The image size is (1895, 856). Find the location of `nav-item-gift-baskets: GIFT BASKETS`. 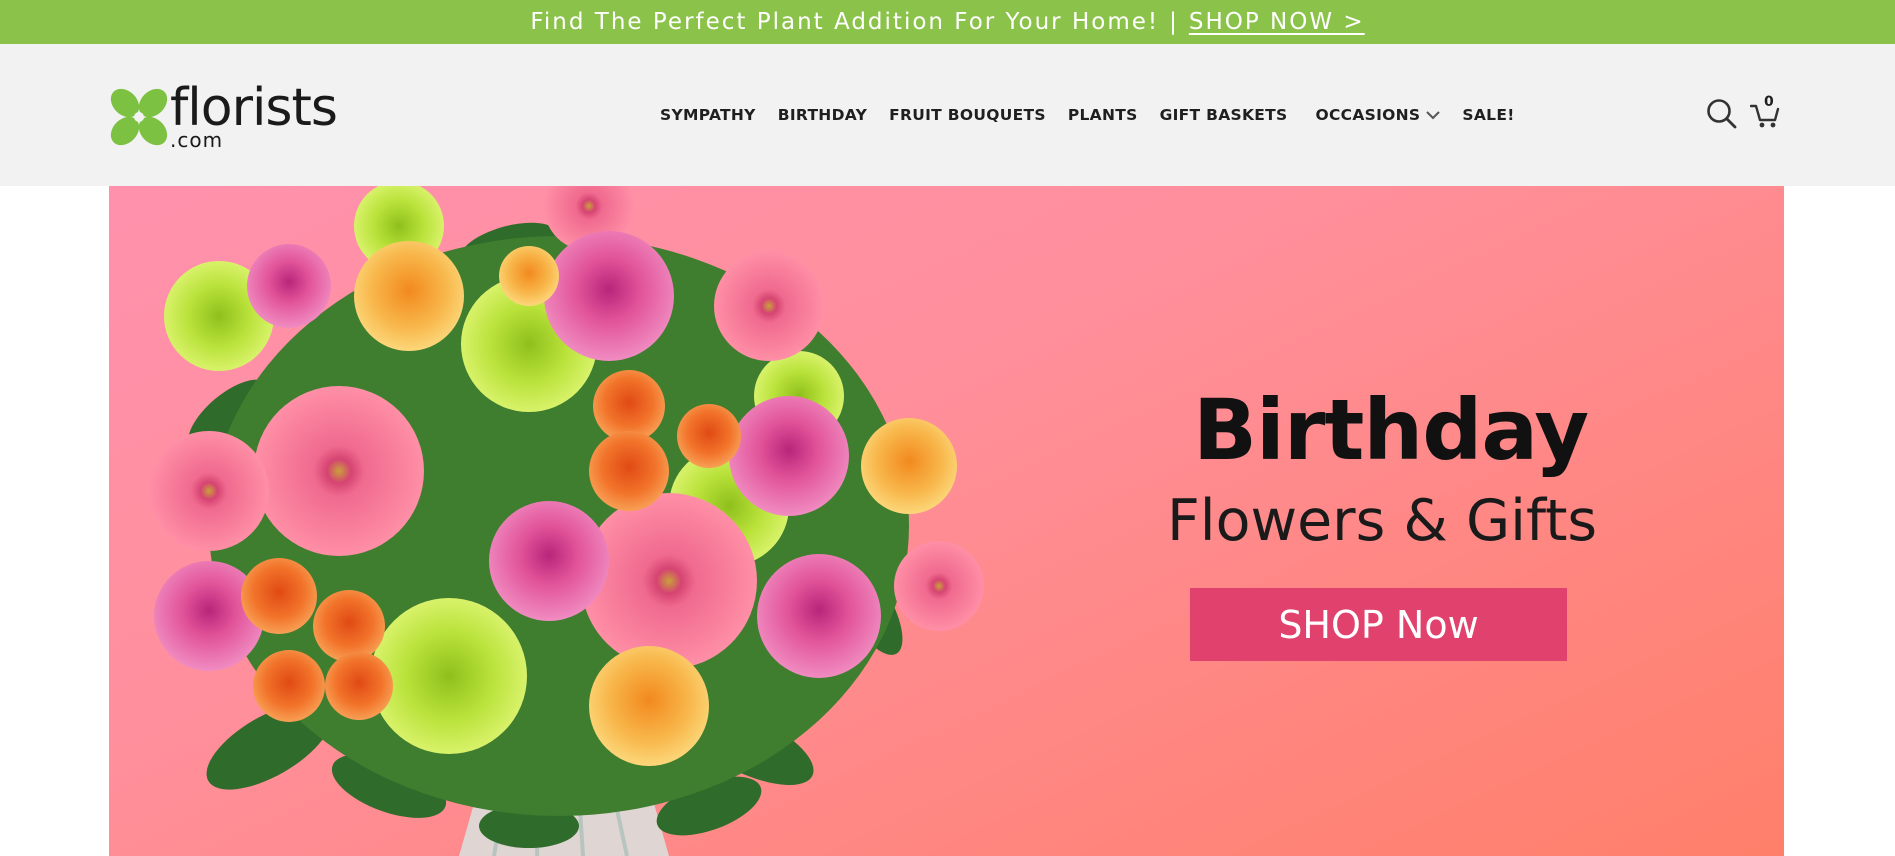

nav-item-gift-baskets: GIFT BASKETS is located at coordinates (1224, 115).